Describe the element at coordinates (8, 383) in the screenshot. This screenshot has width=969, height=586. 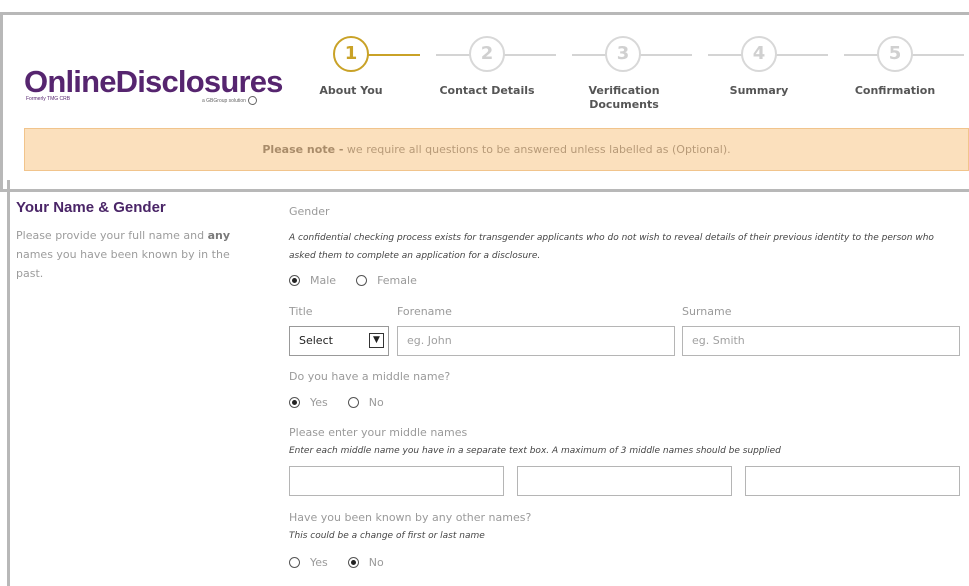
I see `left-frame-border` at that location.